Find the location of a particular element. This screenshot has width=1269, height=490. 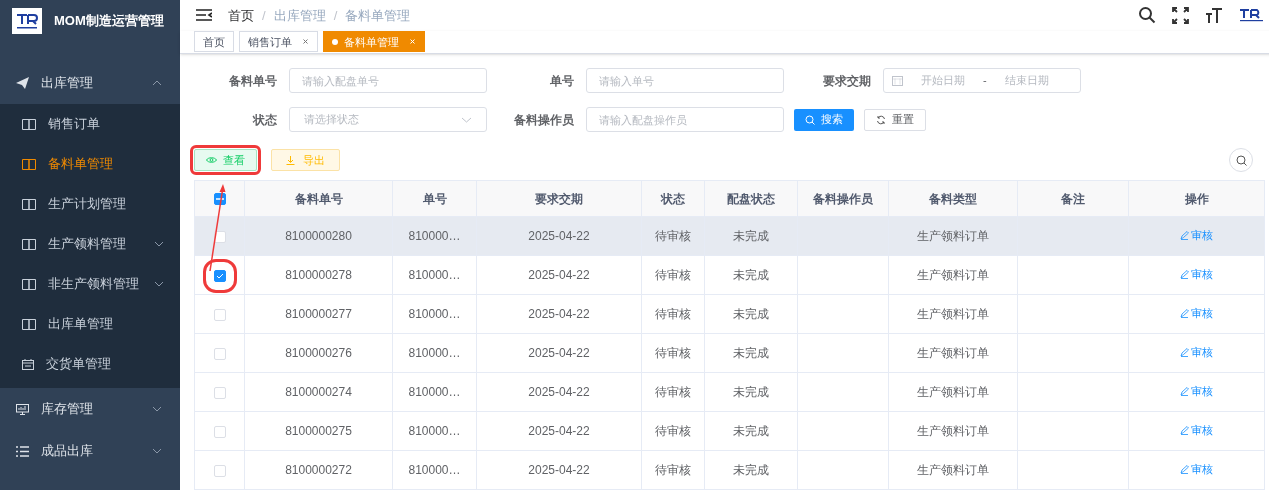

date-range-field: 开始日期 - 结束日期 is located at coordinates (982, 80).